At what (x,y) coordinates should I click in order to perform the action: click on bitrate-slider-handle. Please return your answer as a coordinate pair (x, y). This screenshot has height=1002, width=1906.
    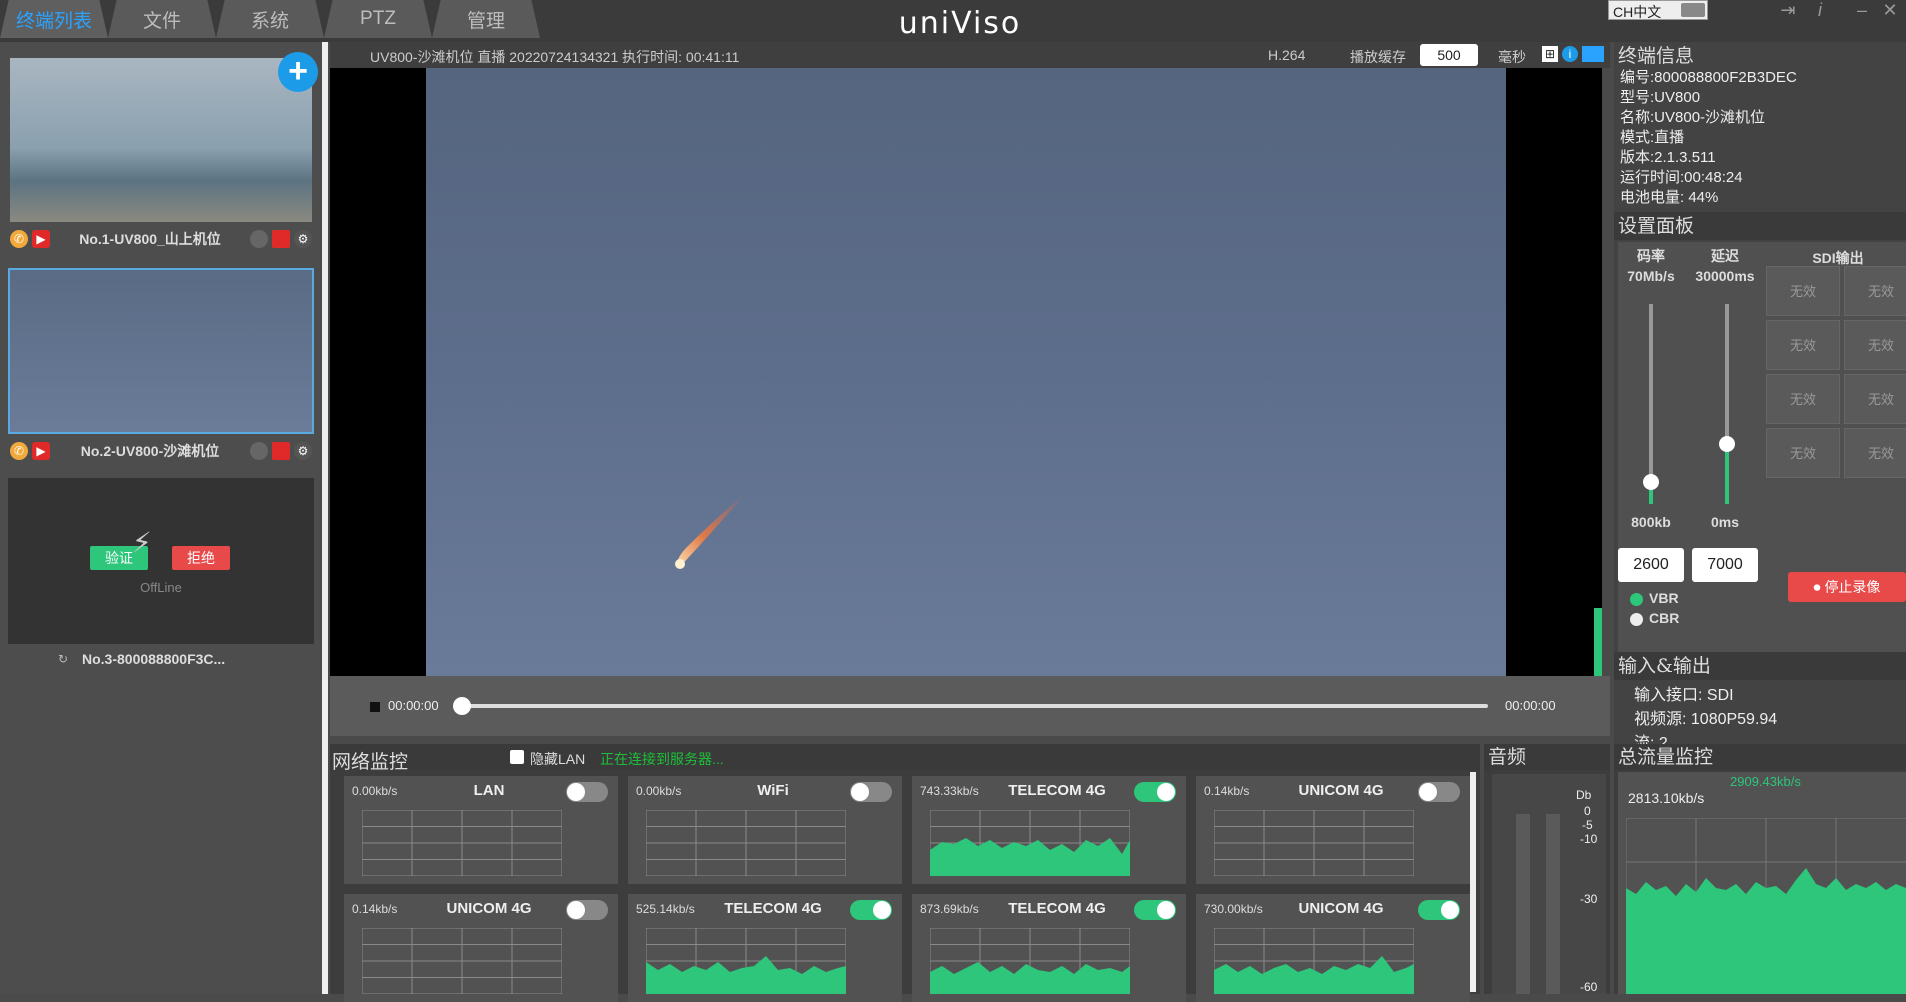
    Looking at the image, I should click on (1651, 482).